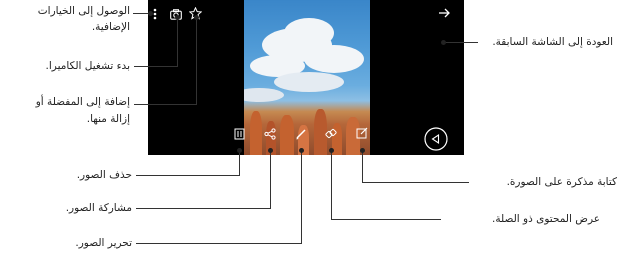  What do you see at coordinates (83, 11) in the screenshot?
I see `more-options-label-line1: الوصول إلى الخيارات` at bounding box center [83, 11].